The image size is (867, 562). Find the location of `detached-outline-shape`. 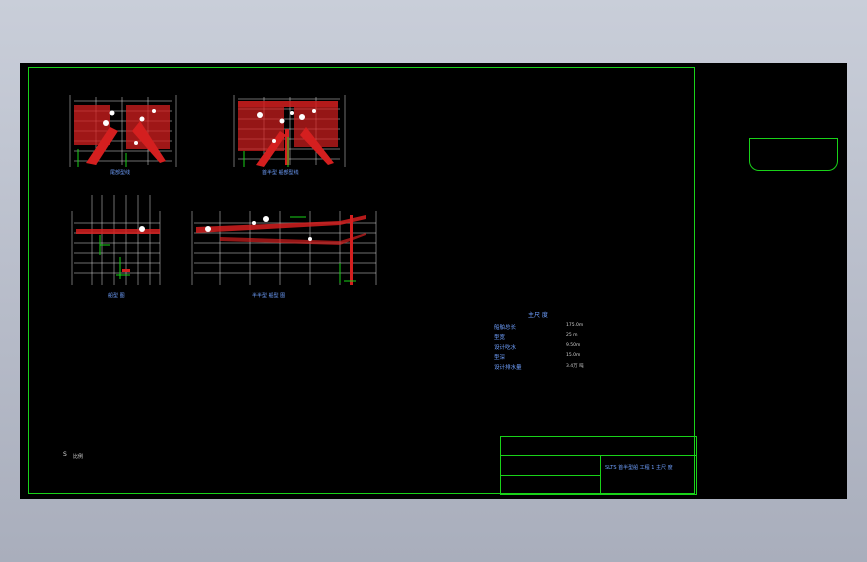

detached-outline-shape is located at coordinates (793, 154).